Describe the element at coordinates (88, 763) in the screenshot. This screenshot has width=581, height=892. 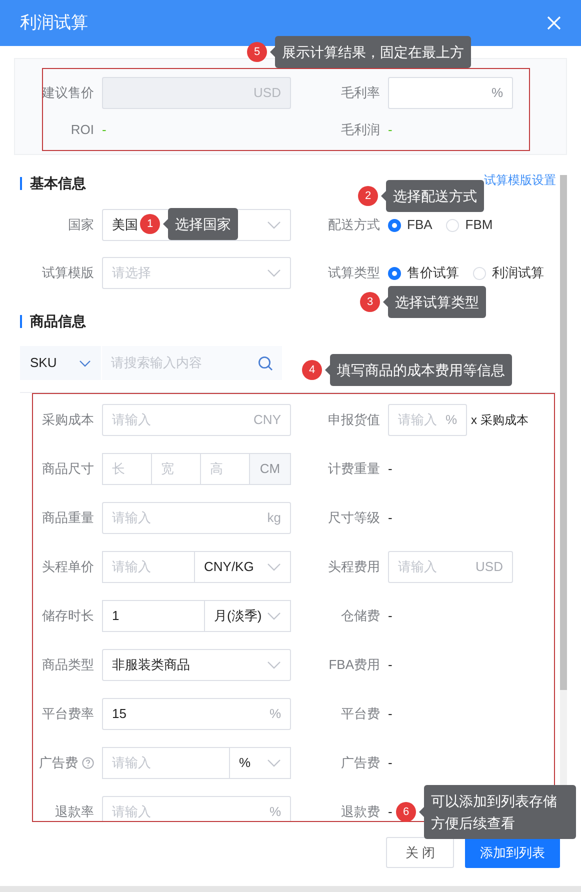
I see `help-icon` at that location.